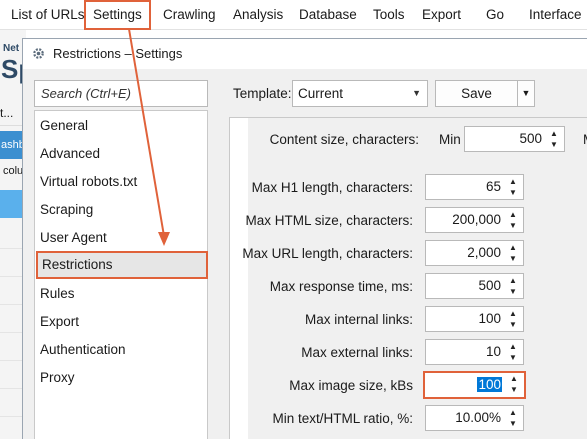  I want to click on nav-item-authentication: Authentication, so click(121, 350).